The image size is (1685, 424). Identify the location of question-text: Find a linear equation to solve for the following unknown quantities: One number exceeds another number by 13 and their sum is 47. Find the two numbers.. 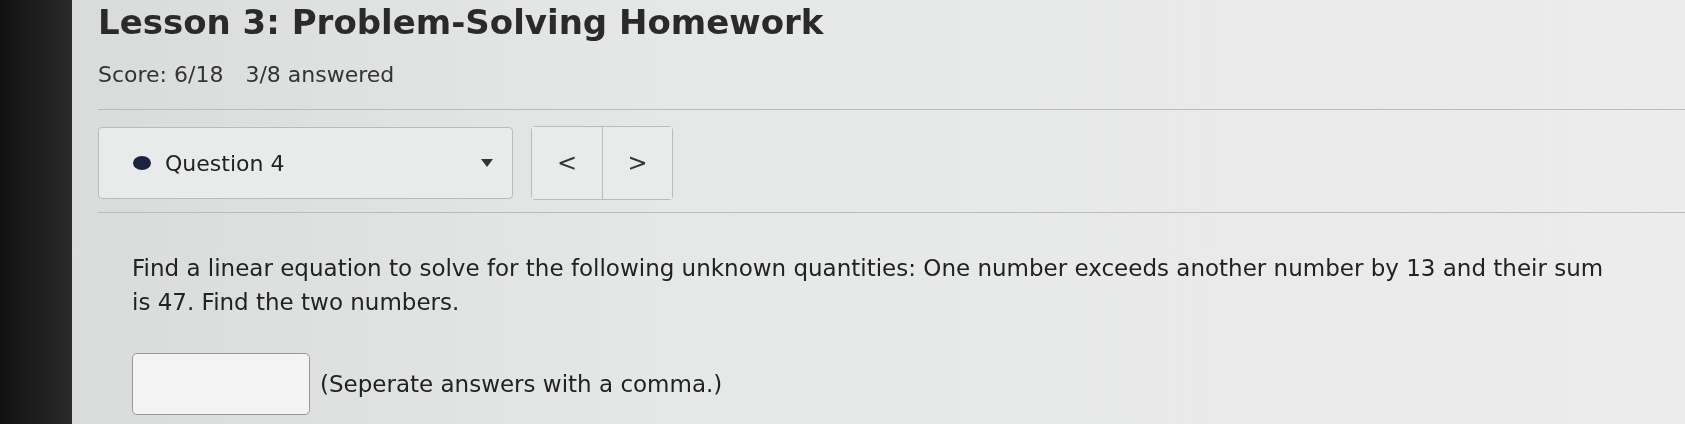
(868, 285).